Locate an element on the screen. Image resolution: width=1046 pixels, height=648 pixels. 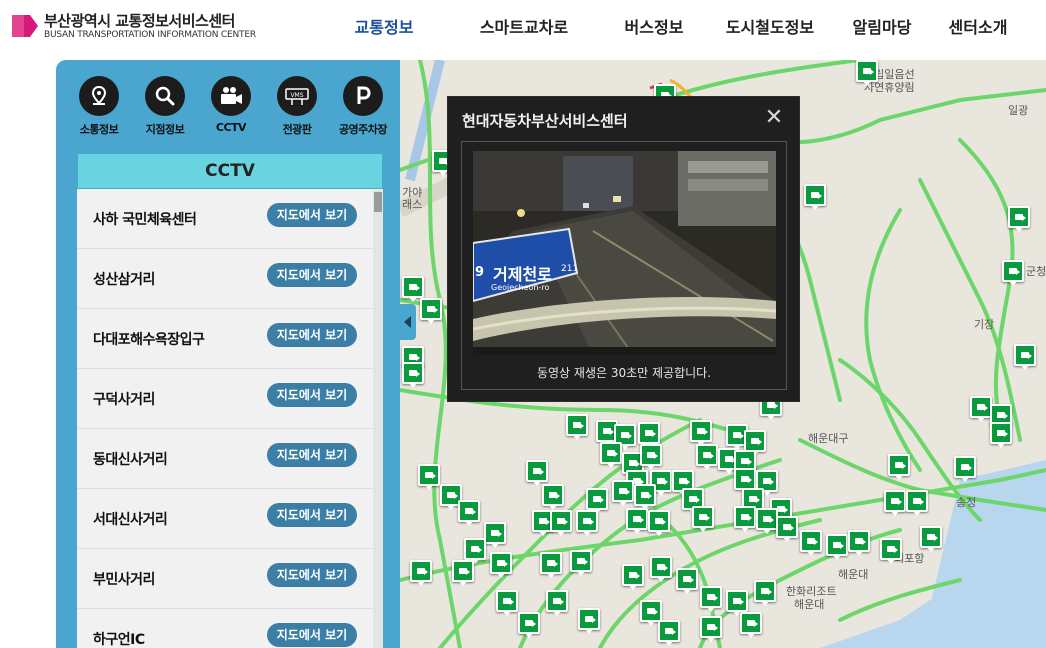
tool-parking: 공영주차장 is located at coordinates (363, 111).